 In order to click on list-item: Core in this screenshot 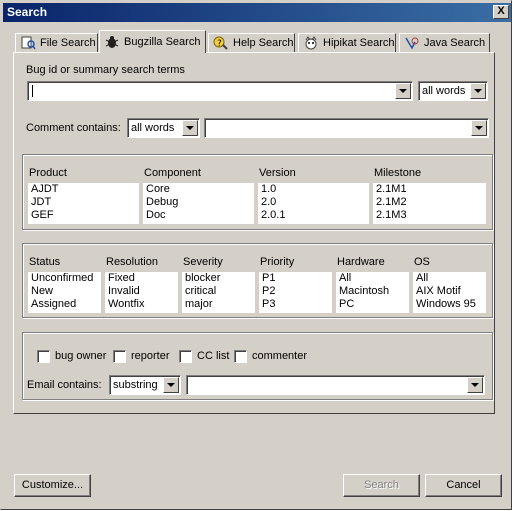, I will do `click(198, 189)`.